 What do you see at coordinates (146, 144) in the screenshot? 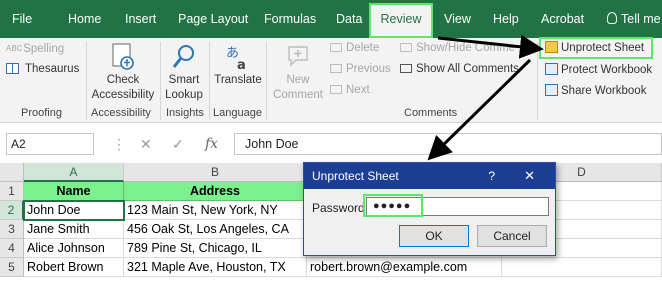
I see `cancel-icon: ✕` at bounding box center [146, 144].